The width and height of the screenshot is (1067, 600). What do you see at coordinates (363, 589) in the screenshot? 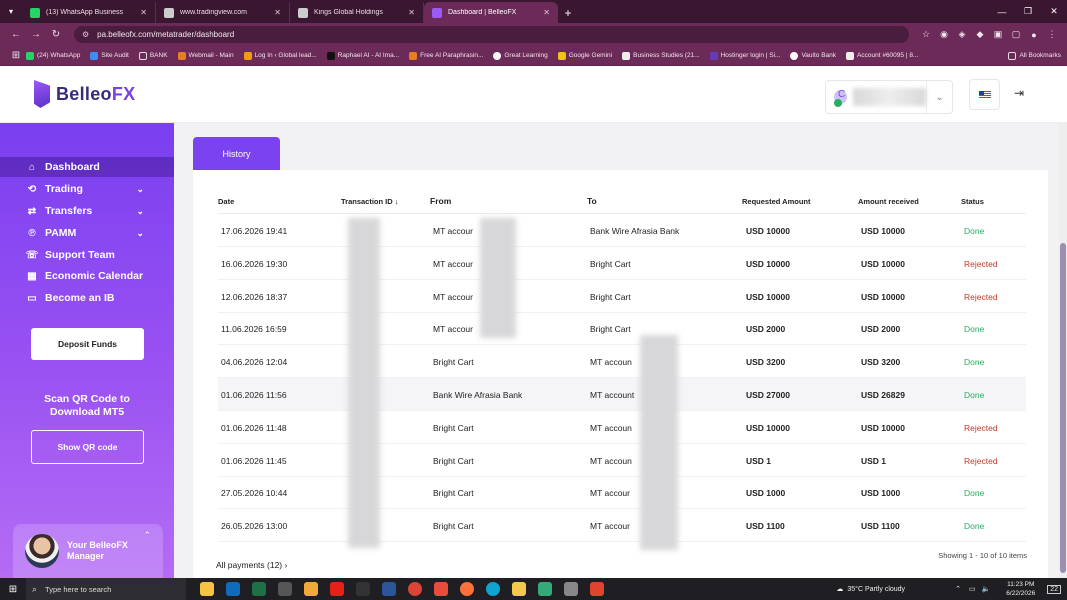
I see `store-icon` at bounding box center [363, 589].